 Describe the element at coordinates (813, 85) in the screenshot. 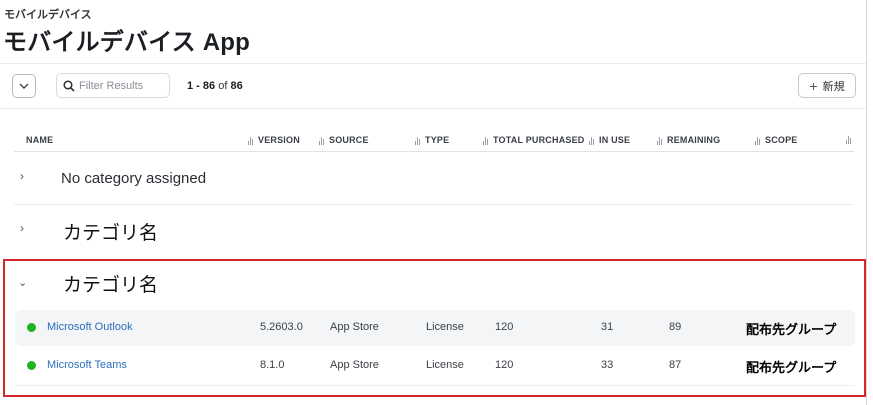

I see `plus-icon: +` at that location.